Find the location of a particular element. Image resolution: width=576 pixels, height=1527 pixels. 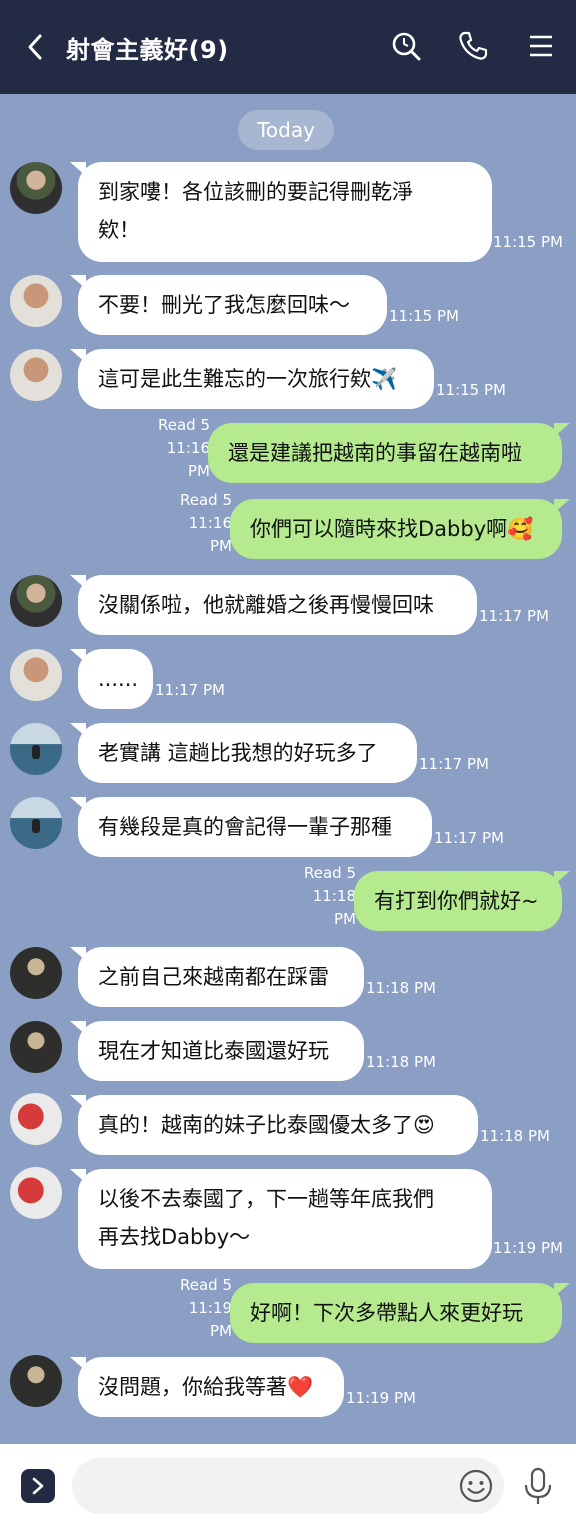

mic-button is located at coordinates (538, 1486).